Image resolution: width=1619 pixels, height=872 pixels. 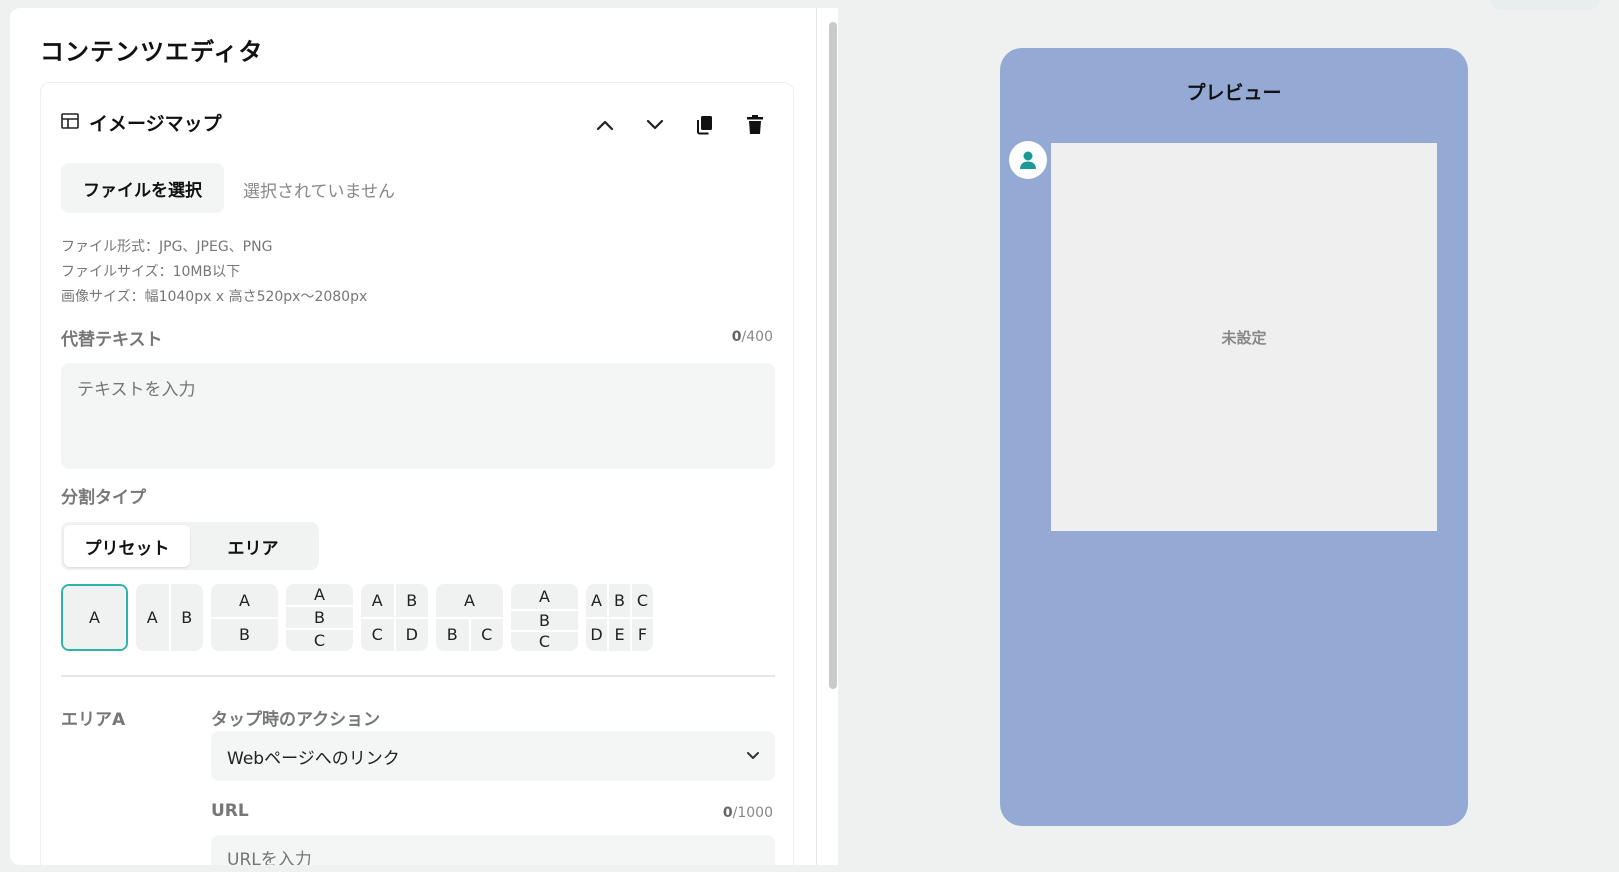 I want to click on tap-action-value: Webページへのリンク, so click(x=313, y=758).